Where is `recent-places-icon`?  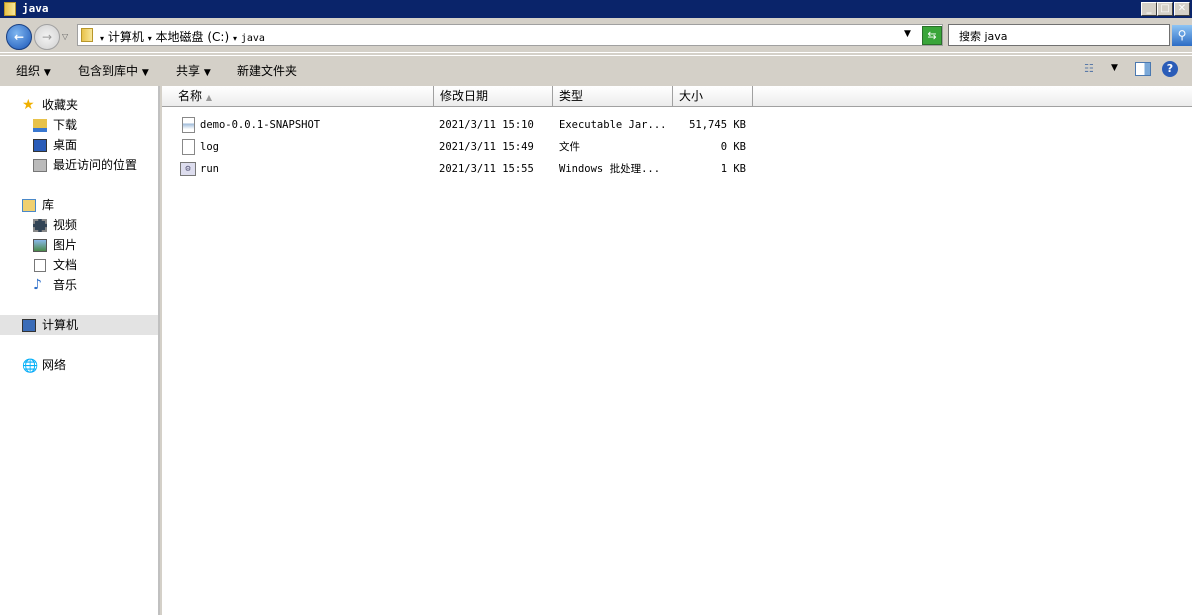 recent-places-icon is located at coordinates (40, 165).